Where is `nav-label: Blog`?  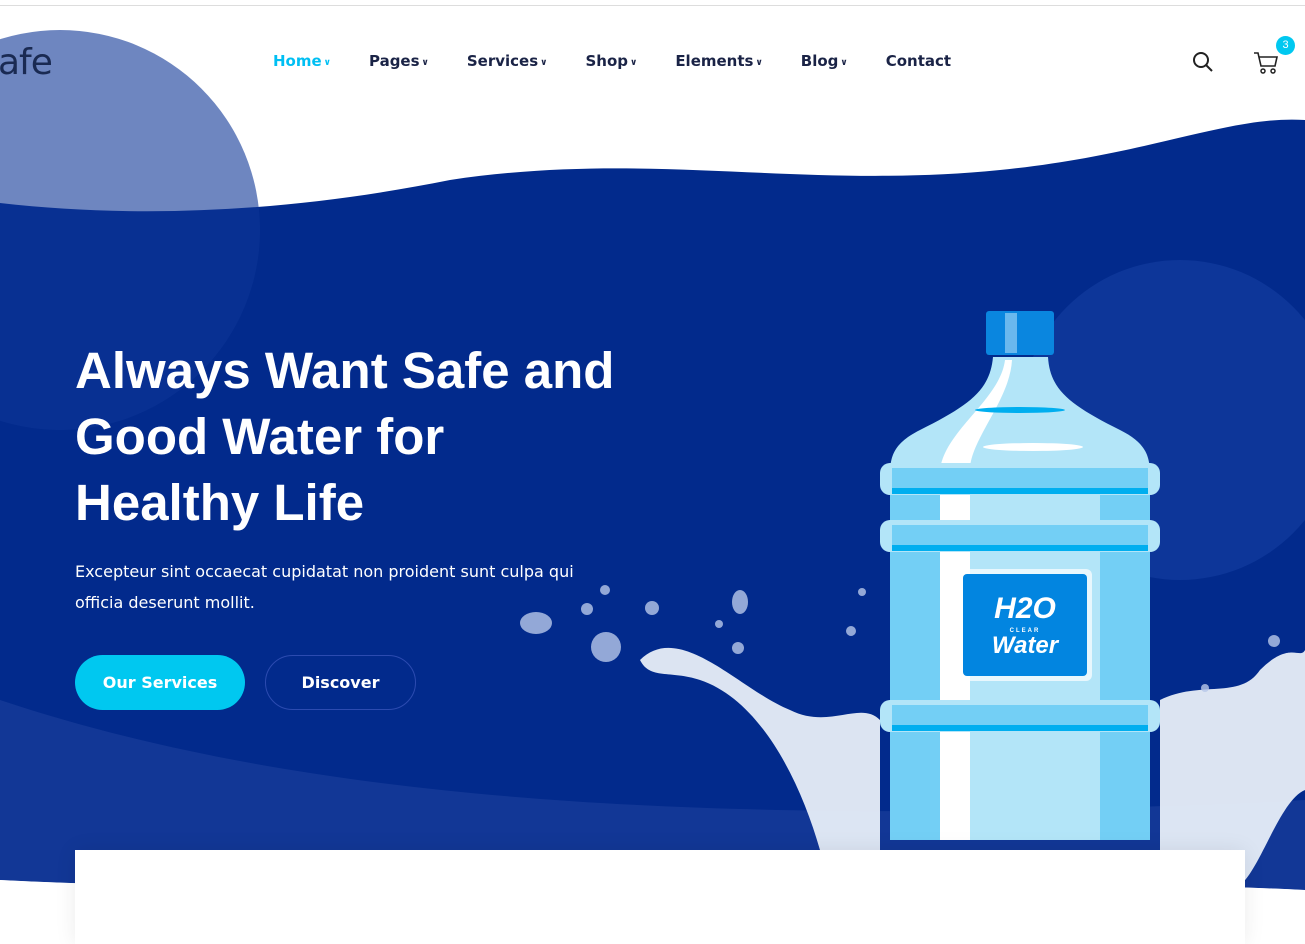 nav-label: Blog is located at coordinates (819, 61).